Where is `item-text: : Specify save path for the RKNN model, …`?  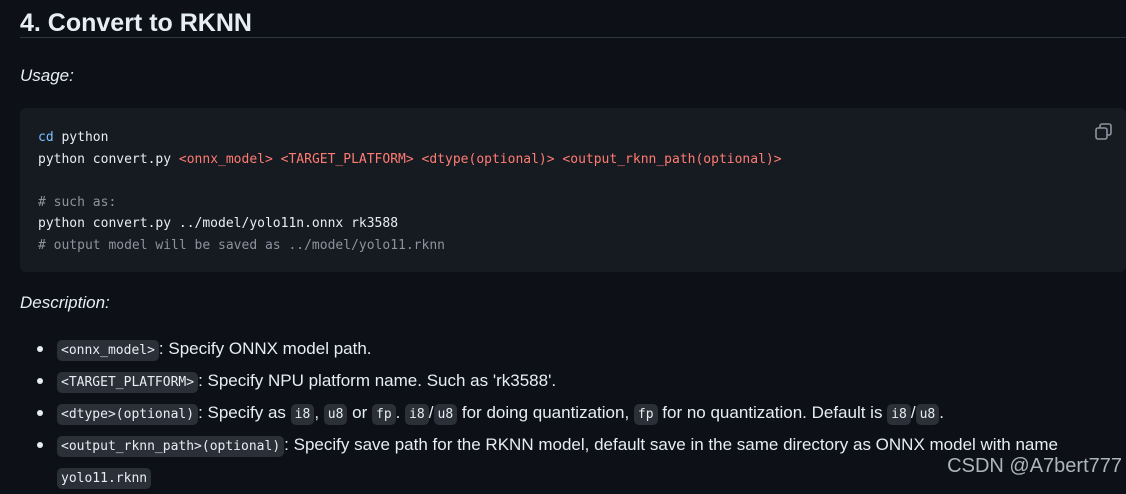
item-text: : Specify save path for the RKNN model, … is located at coordinates (671, 444).